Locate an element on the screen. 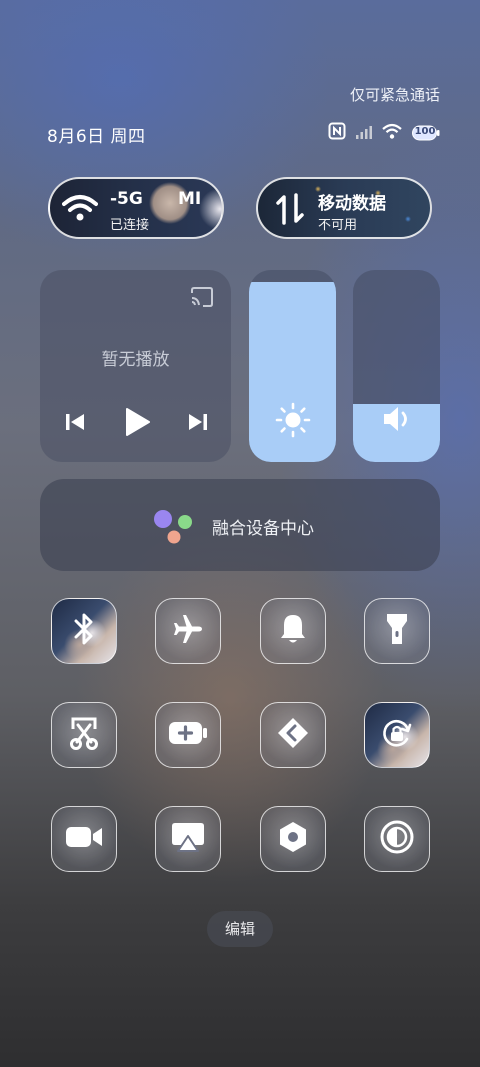  status-bar-icons: 100 is located at coordinates (384, 133).